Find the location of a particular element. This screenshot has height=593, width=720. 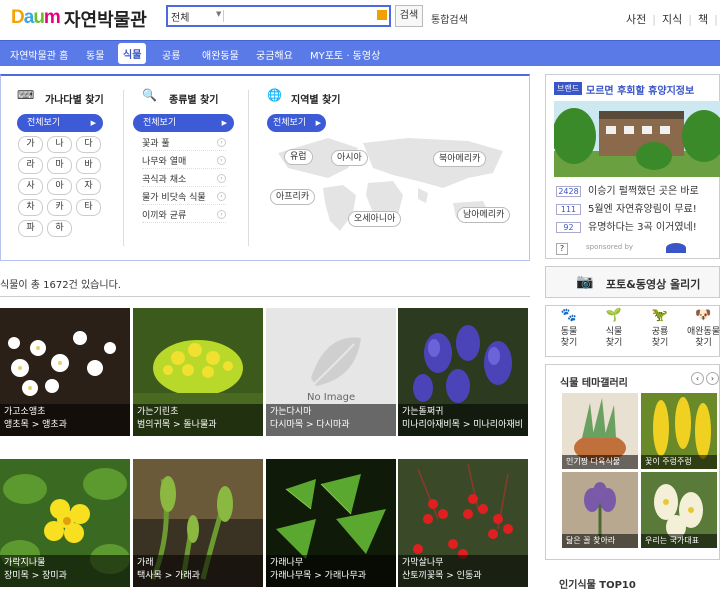

region-oceania-button: 오세아니아 is located at coordinates (375, 219).